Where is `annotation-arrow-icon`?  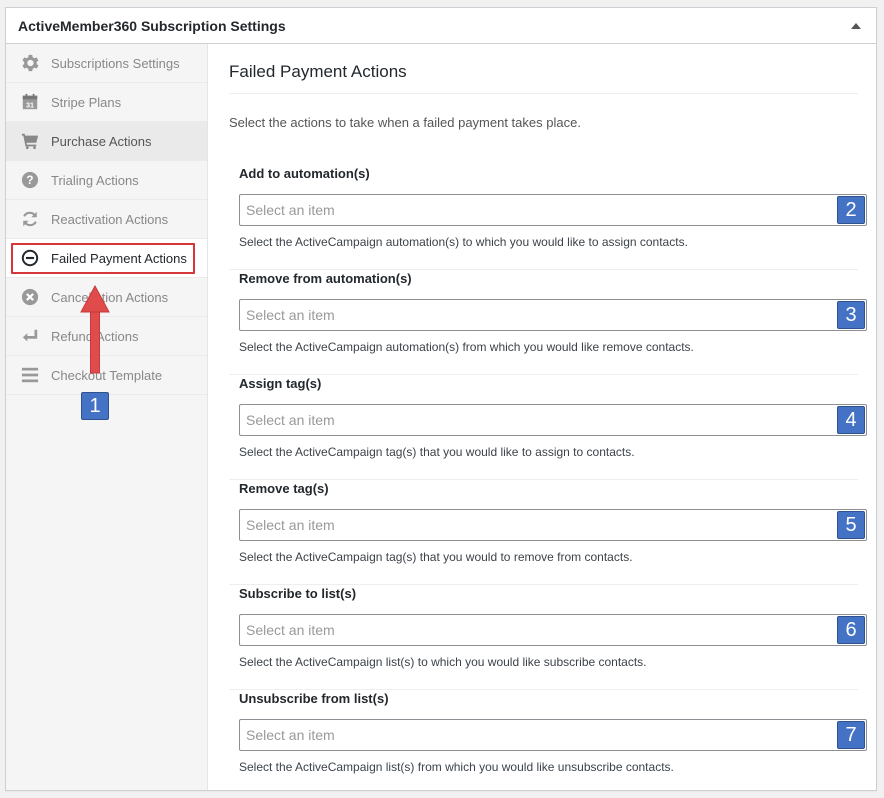 annotation-arrow-icon is located at coordinates (95, 329).